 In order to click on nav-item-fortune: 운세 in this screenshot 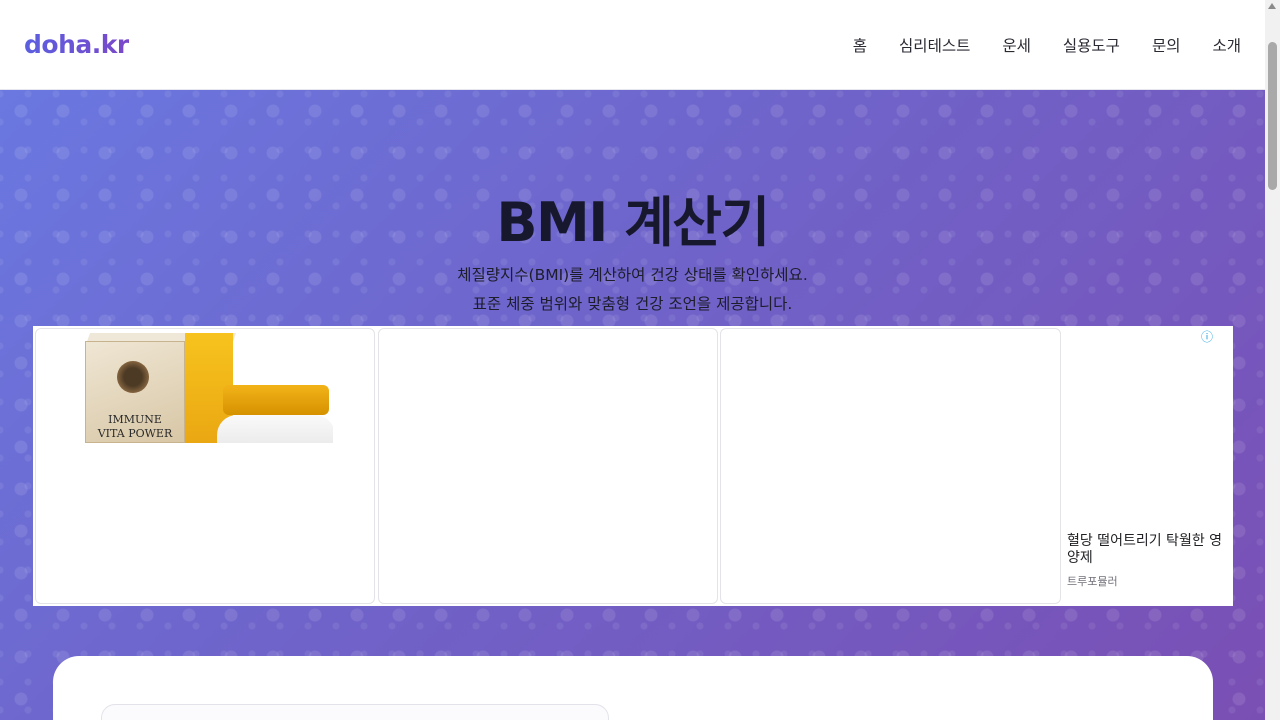, I will do `click(1016, 45)`.